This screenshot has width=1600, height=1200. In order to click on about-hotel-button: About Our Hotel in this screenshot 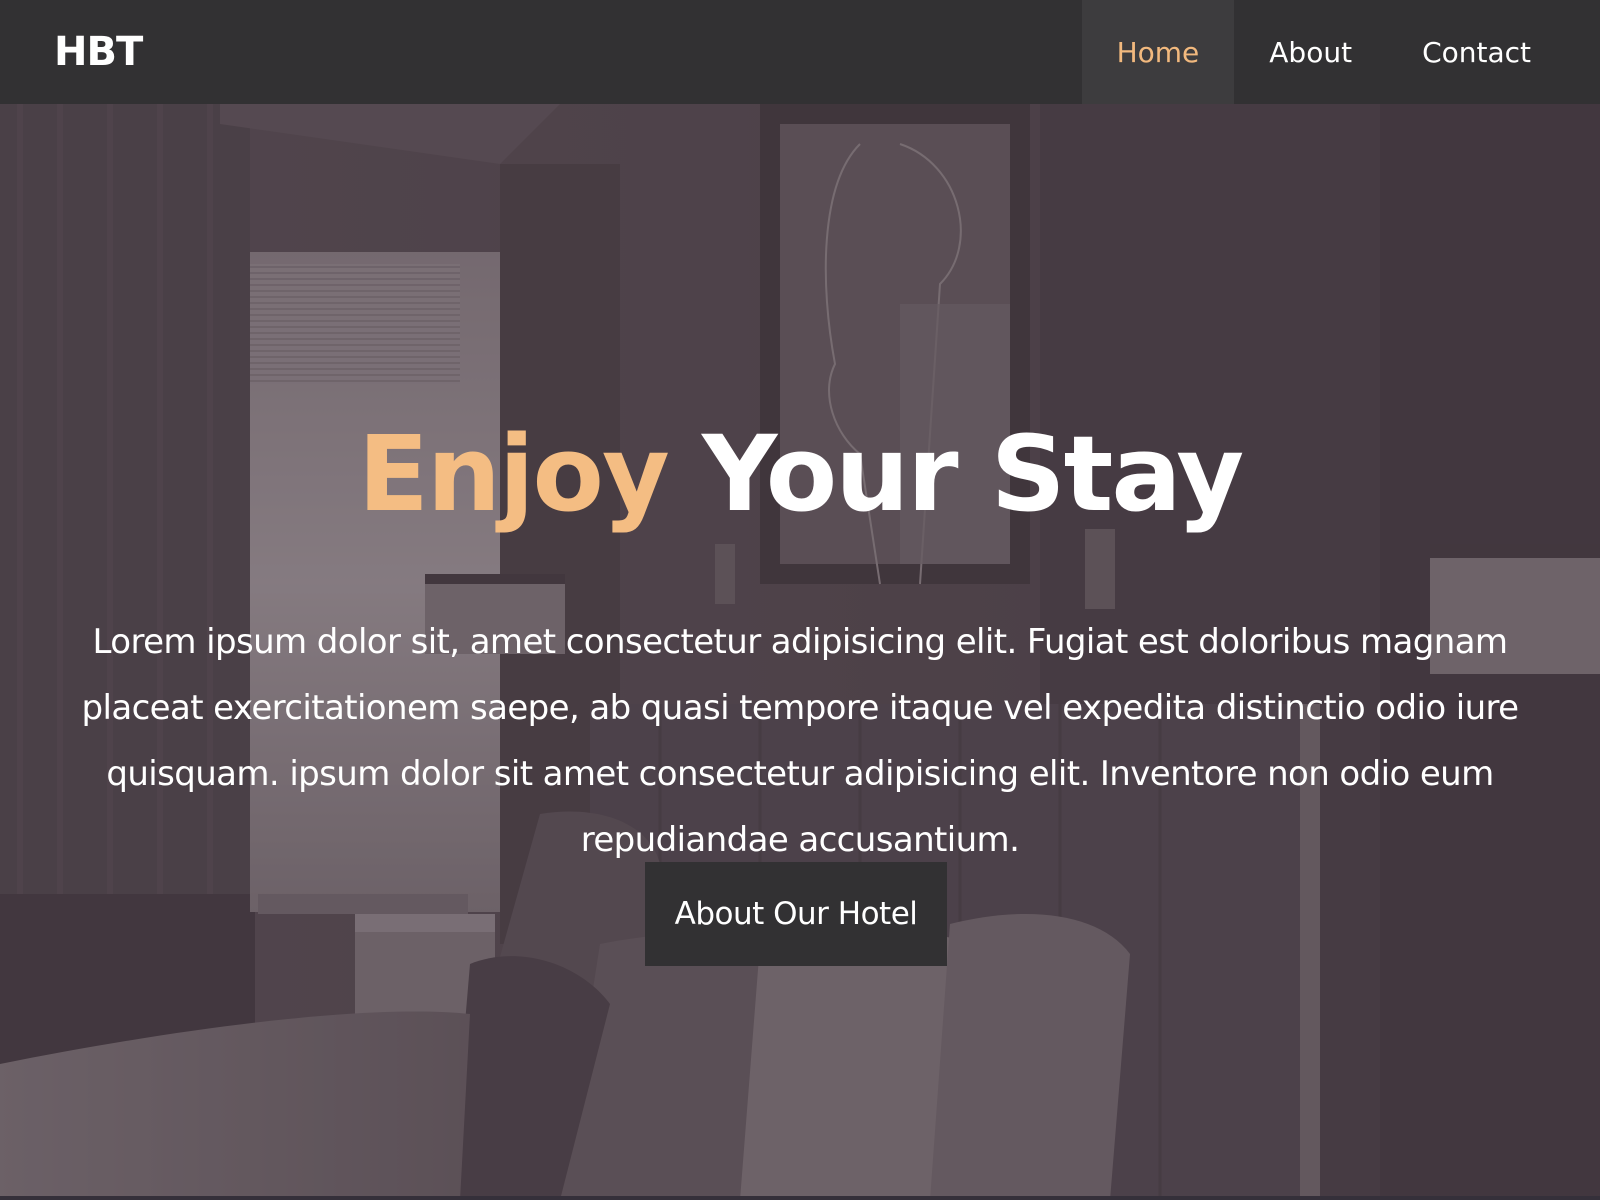, I will do `click(796, 914)`.